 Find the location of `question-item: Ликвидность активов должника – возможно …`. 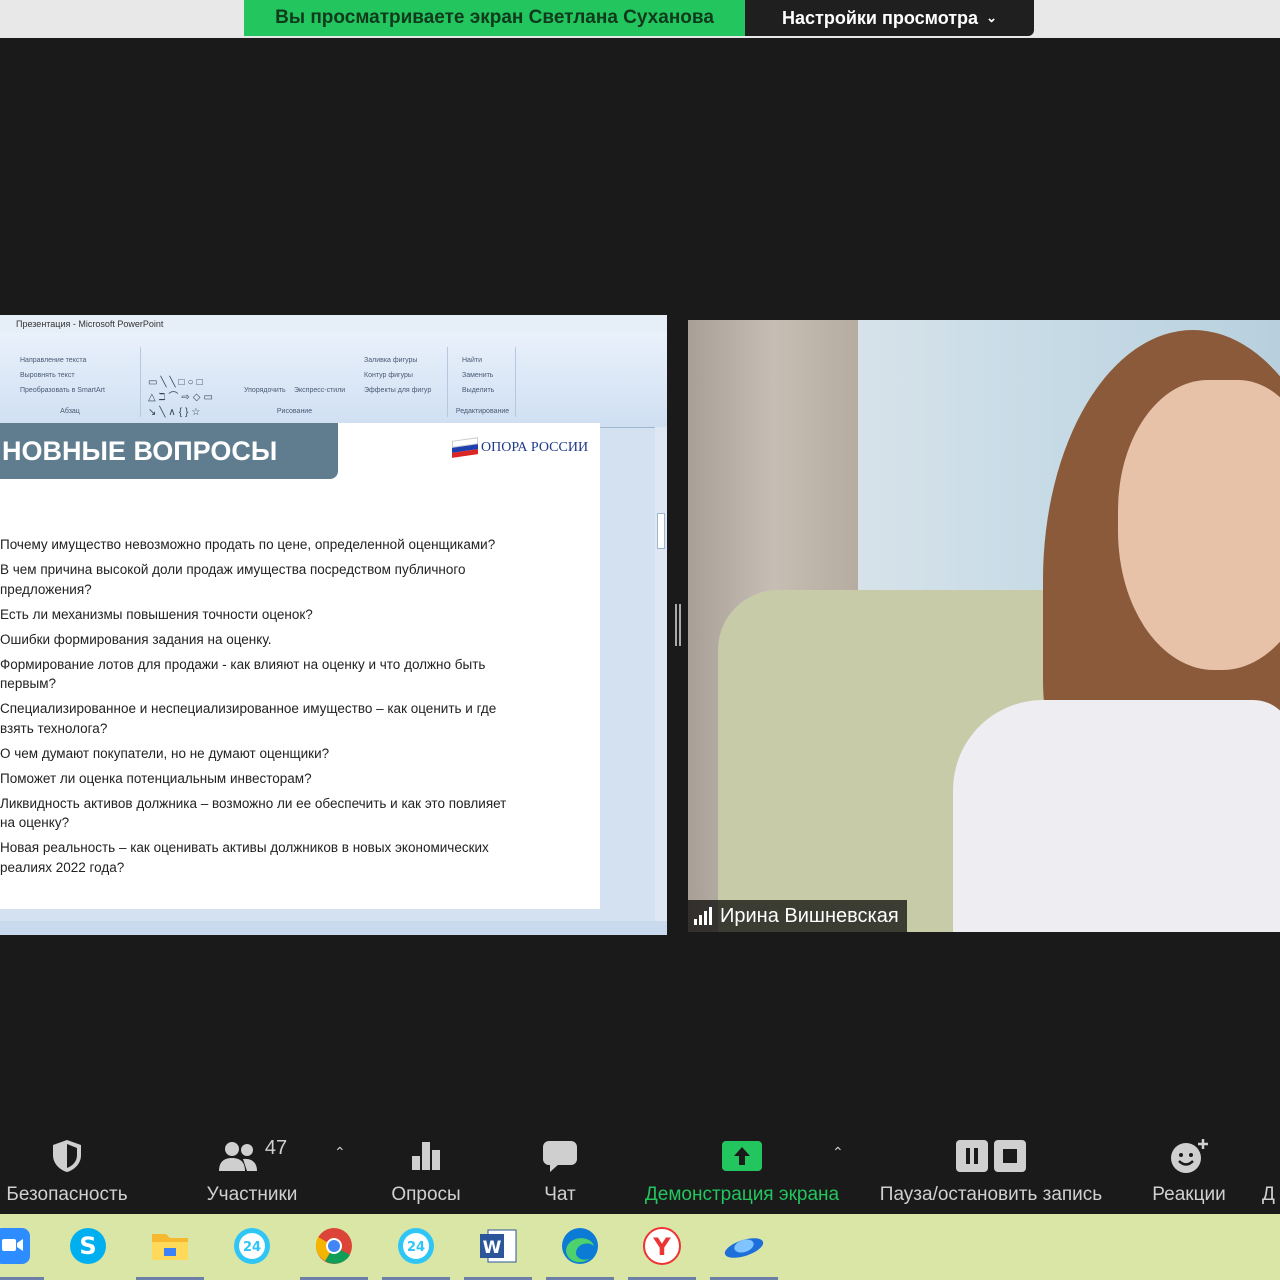

question-item: Ликвидность активов должника – возможно … is located at coordinates (253, 813).